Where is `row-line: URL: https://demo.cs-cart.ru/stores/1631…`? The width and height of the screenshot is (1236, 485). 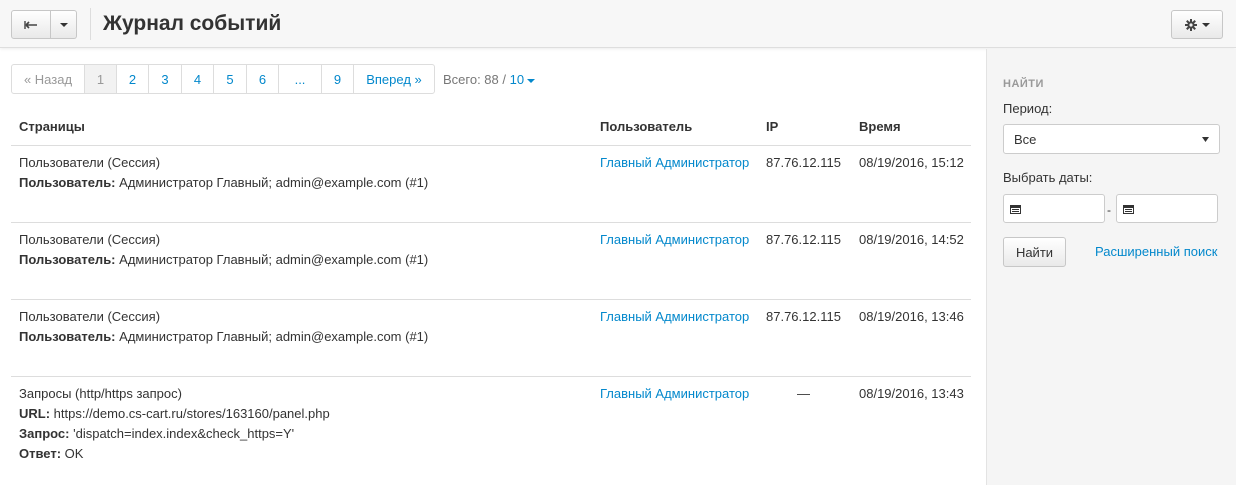
row-line: URL: https://demo.cs-cart.ru/stores/1631… is located at coordinates (174, 413).